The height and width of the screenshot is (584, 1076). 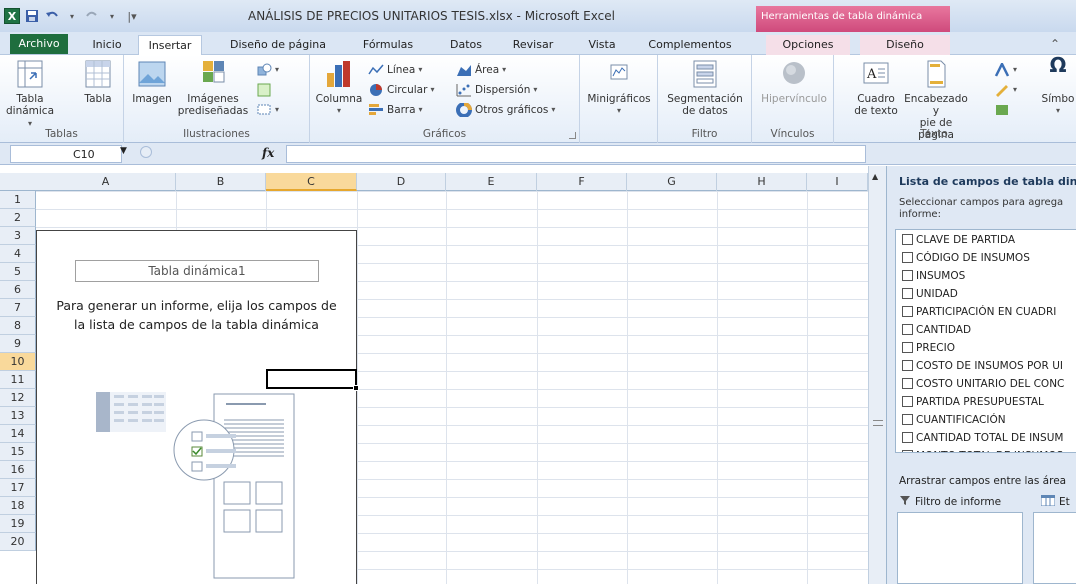 I want to click on column-header-i: I, so click(x=837, y=182).